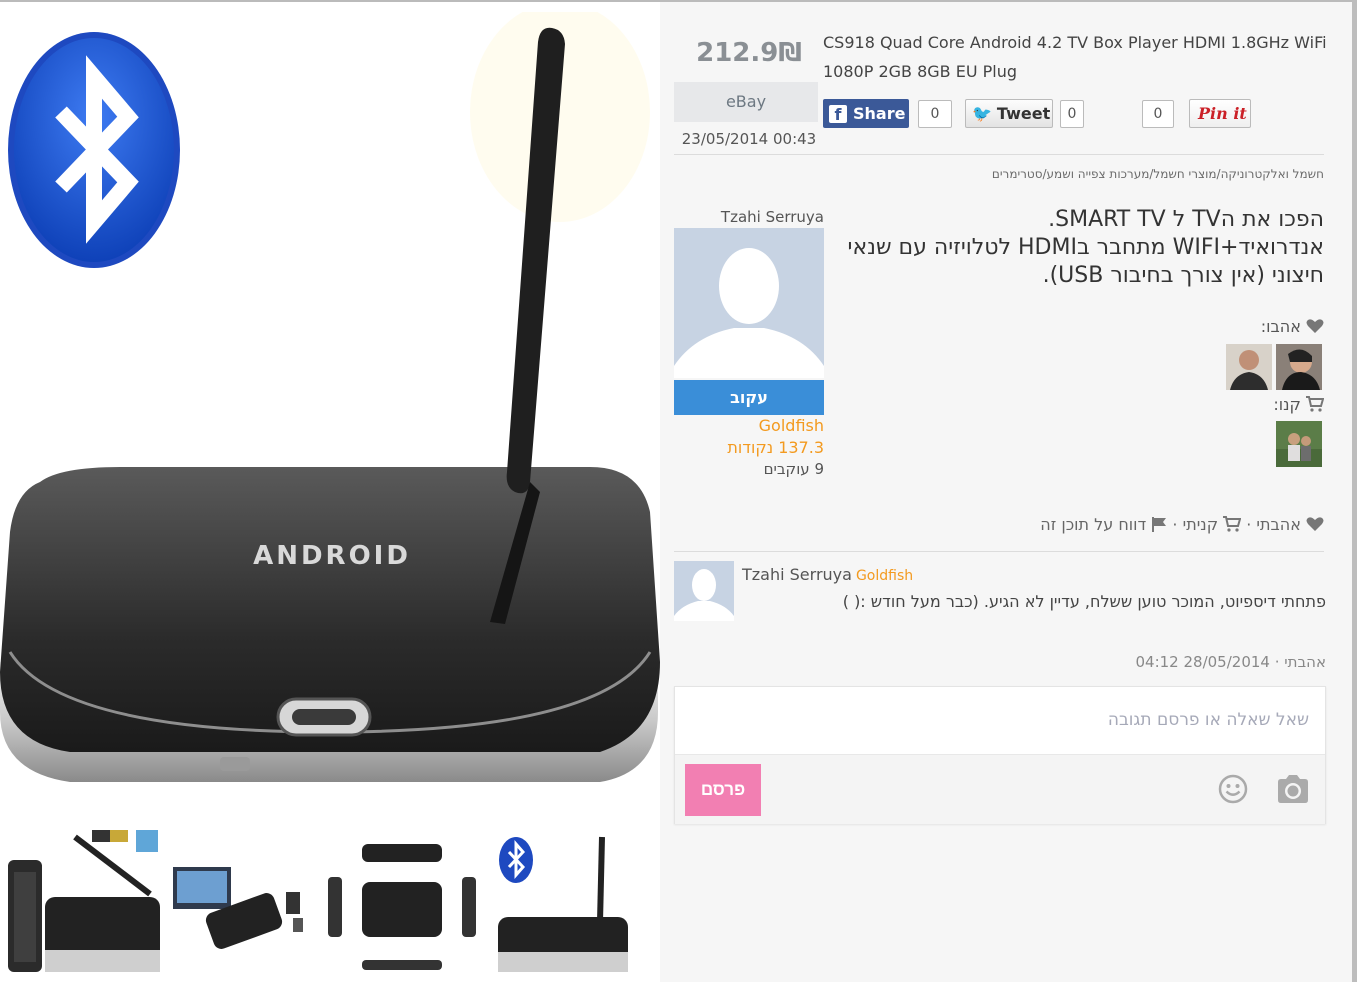  I want to click on composer-toolbar: פרסם, so click(1000, 789).